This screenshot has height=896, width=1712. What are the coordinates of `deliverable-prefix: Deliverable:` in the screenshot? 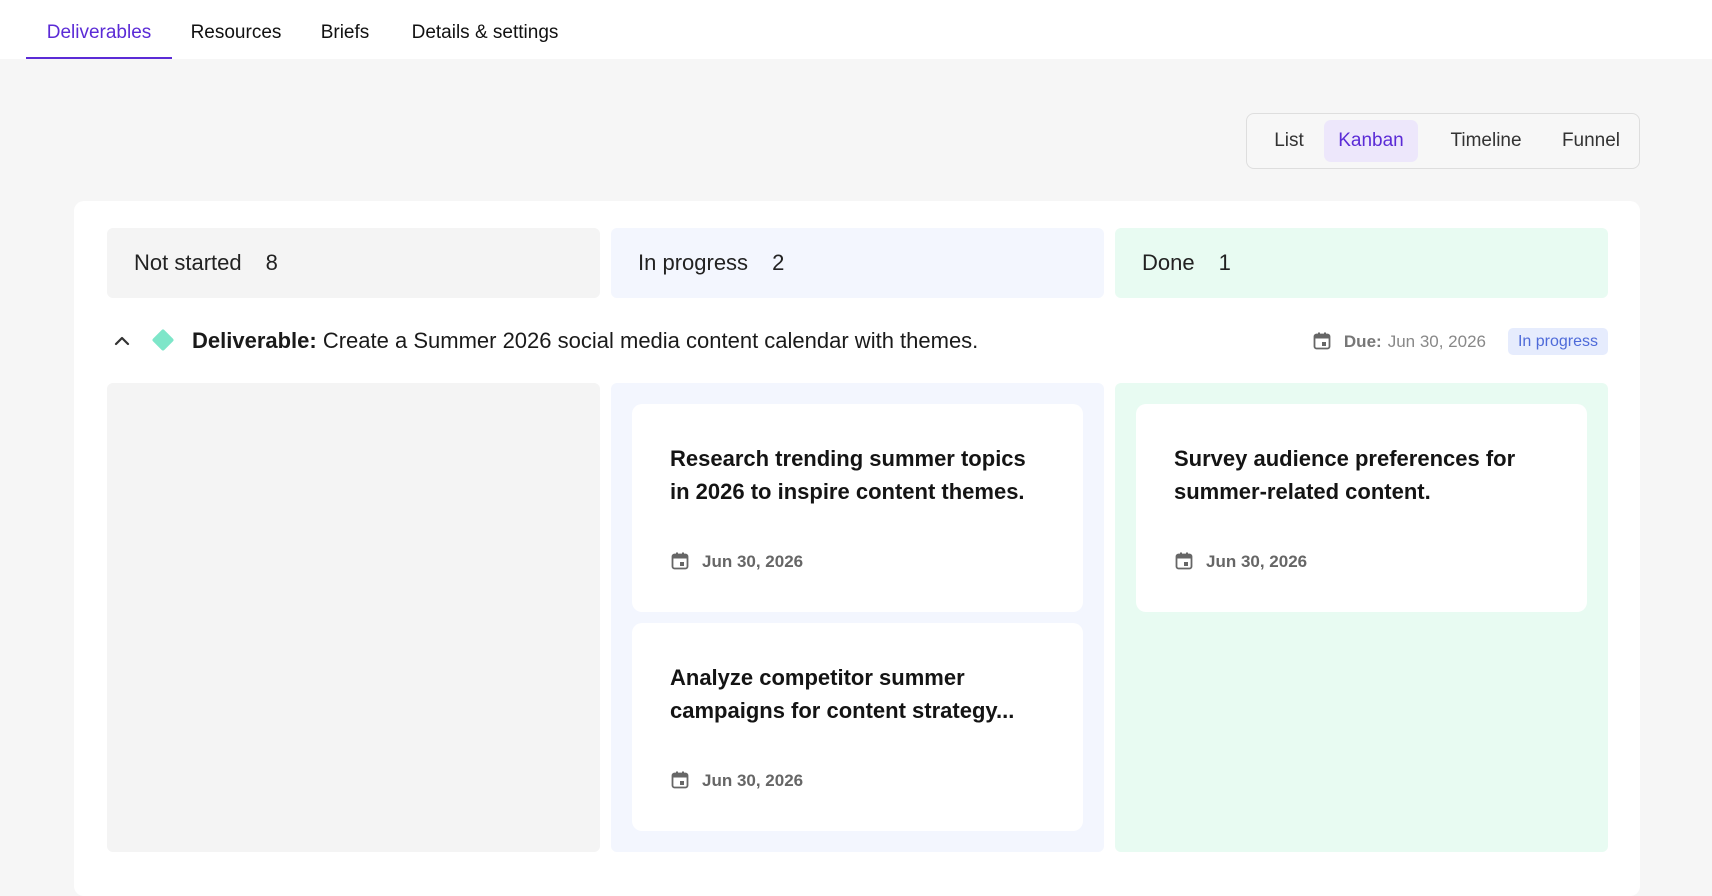 It's located at (254, 340).